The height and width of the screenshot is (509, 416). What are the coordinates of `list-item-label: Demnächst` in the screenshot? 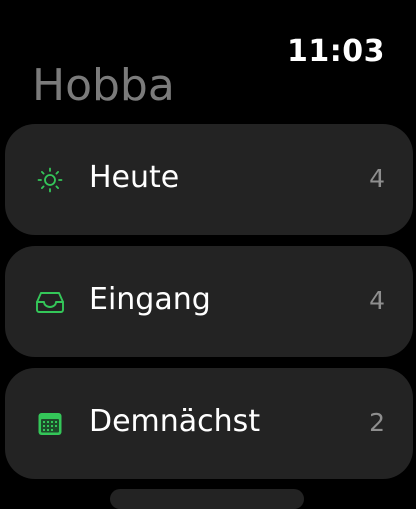 It's located at (175, 421).